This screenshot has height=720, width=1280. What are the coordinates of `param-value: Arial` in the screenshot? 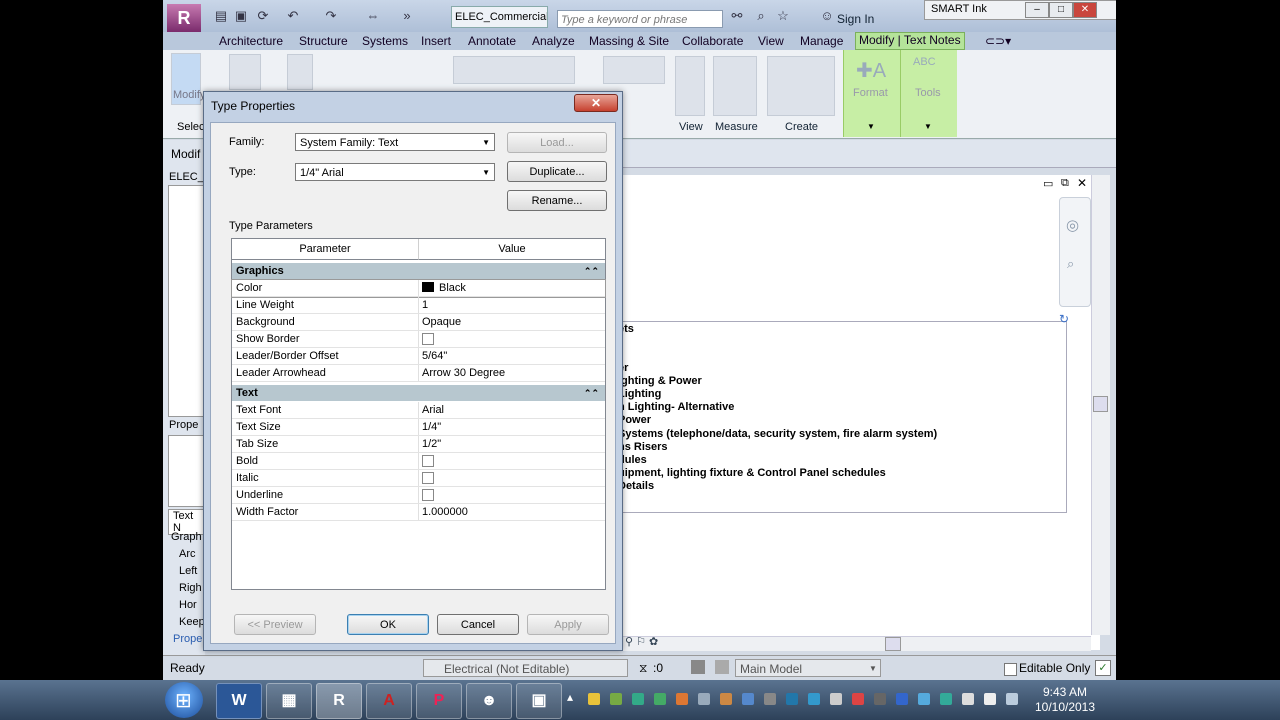 It's located at (433, 410).